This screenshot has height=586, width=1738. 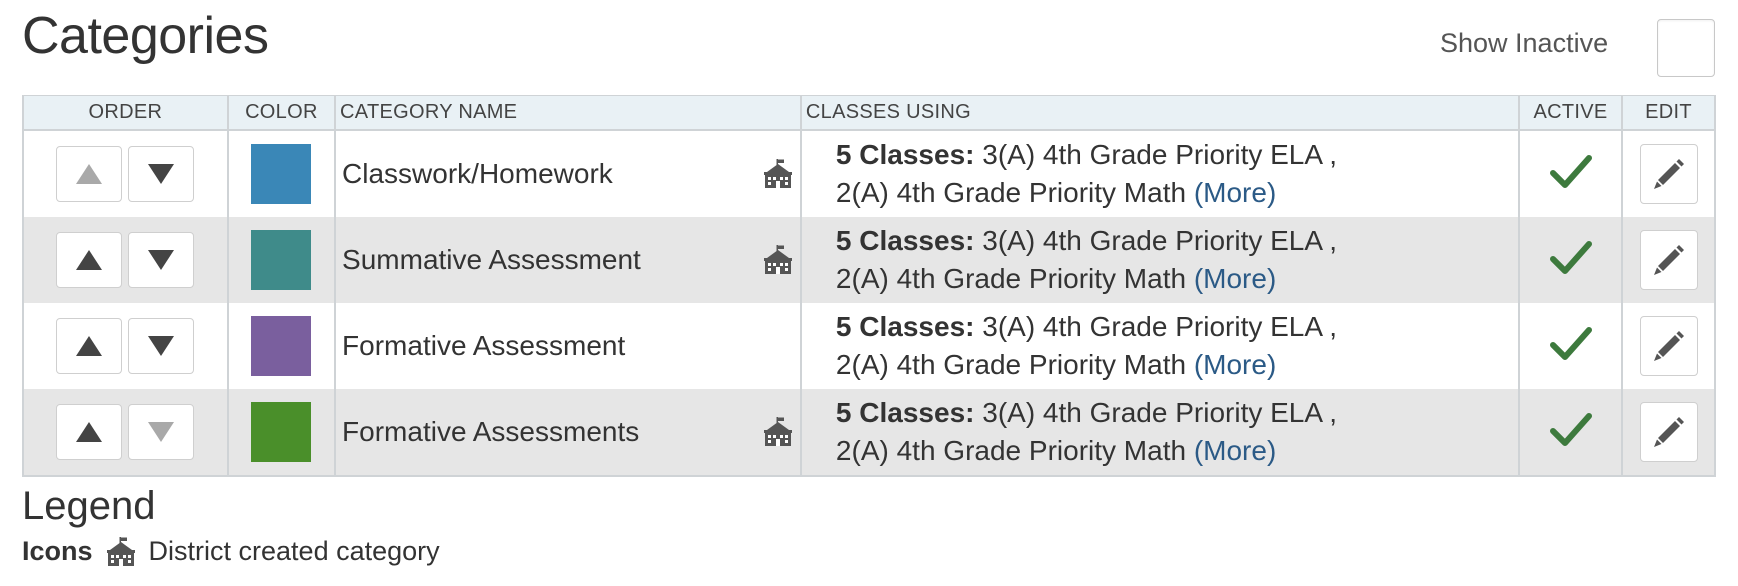 I want to click on header-order: ORDER, so click(x=125, y=113).